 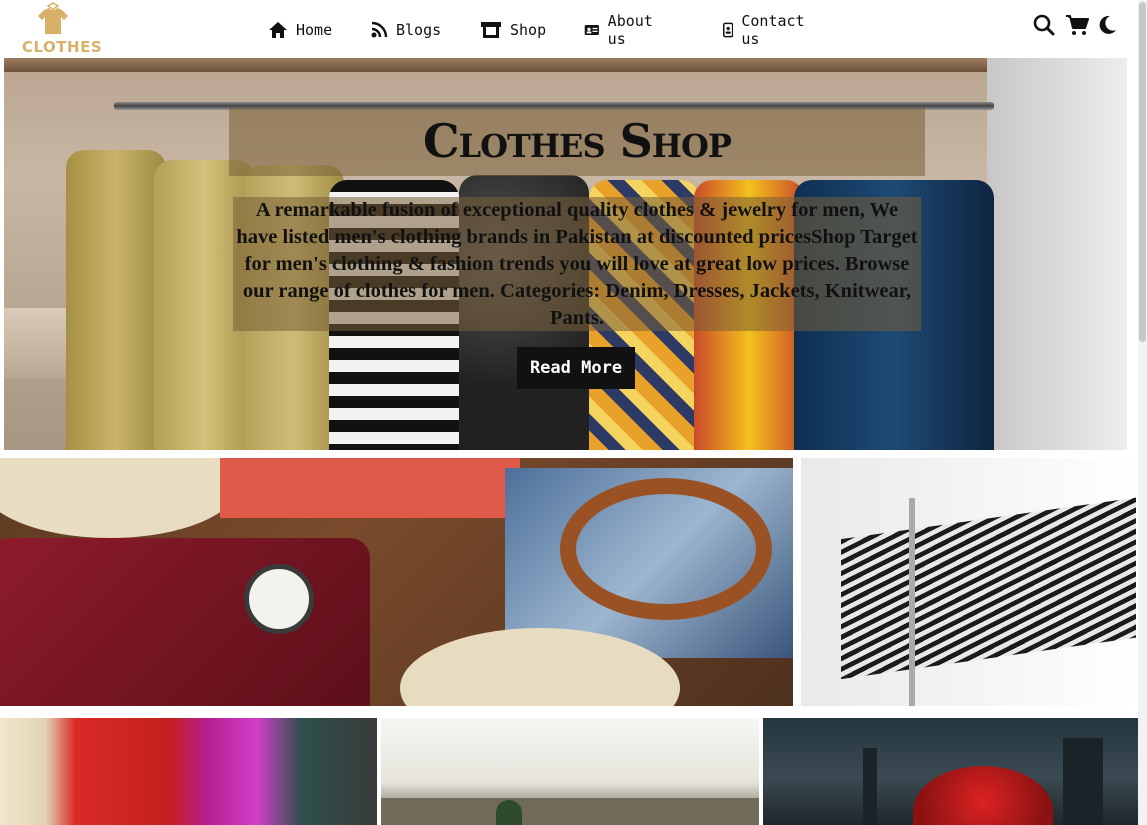 What do you see at coordinates (379, 29) in the screenshot?
I see `rss-icon` at bounding box center [379, 29].